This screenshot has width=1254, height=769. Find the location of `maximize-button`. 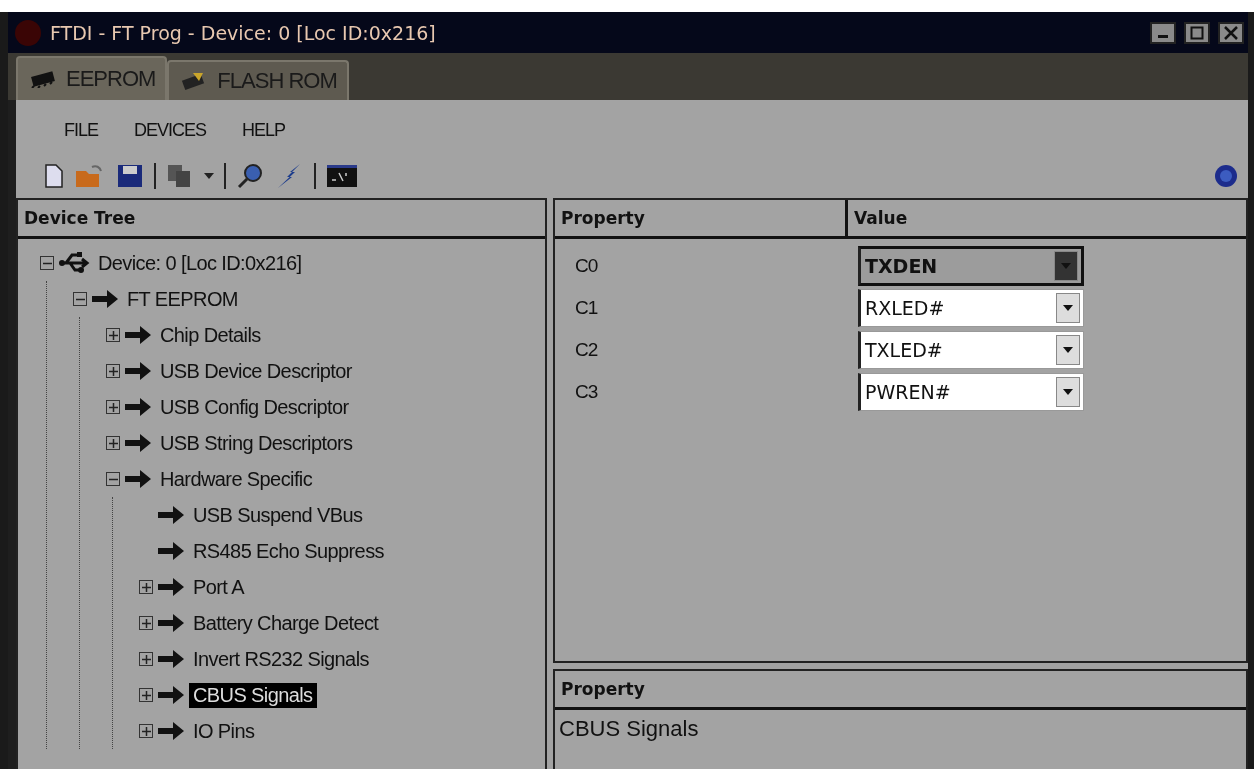

maximize-button is located at coordinates (1197, 32).